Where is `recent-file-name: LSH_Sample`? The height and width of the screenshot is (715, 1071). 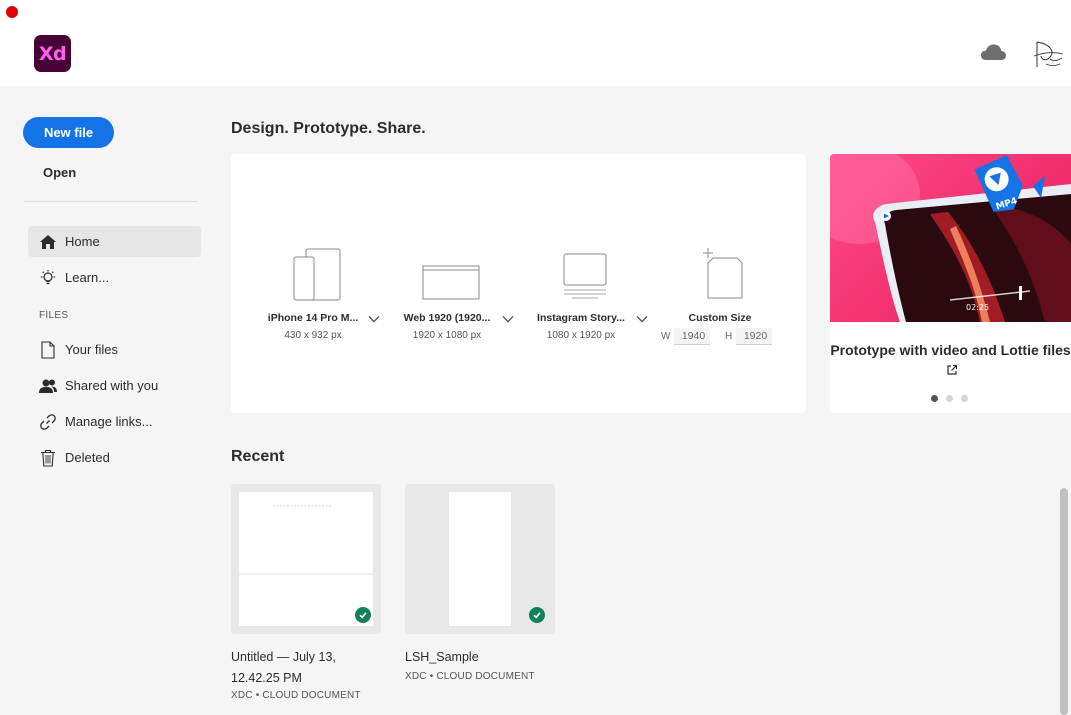
recent-file-name: LSH_Sample is located at coordinates (442, 657).